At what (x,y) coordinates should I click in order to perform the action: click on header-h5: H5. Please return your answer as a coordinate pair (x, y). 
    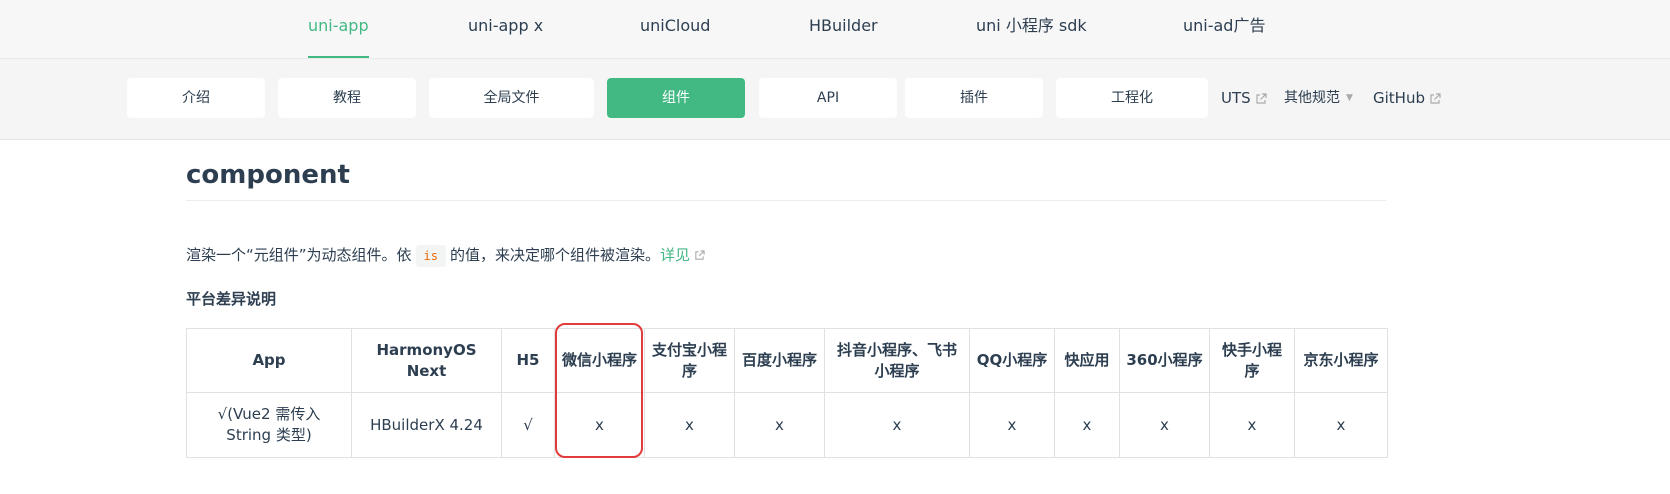
    Looking at the image, I should click on (528, 360).